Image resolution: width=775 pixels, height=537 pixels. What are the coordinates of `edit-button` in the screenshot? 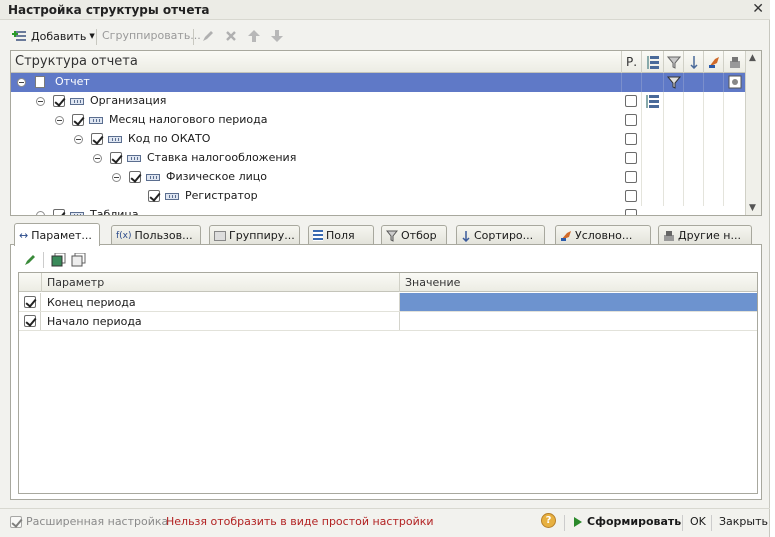 It's located at (208, 36).